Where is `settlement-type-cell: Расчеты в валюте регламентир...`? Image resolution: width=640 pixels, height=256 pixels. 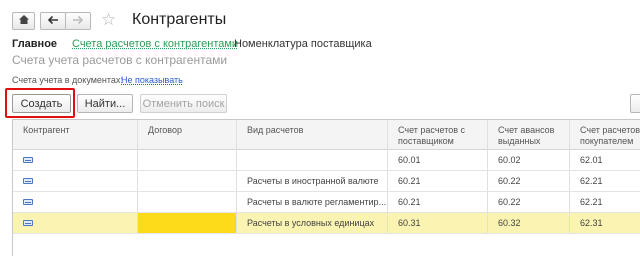 settlement-type-cell: Расчеты в валюте регламентир... is located at coordinates (312, 202).